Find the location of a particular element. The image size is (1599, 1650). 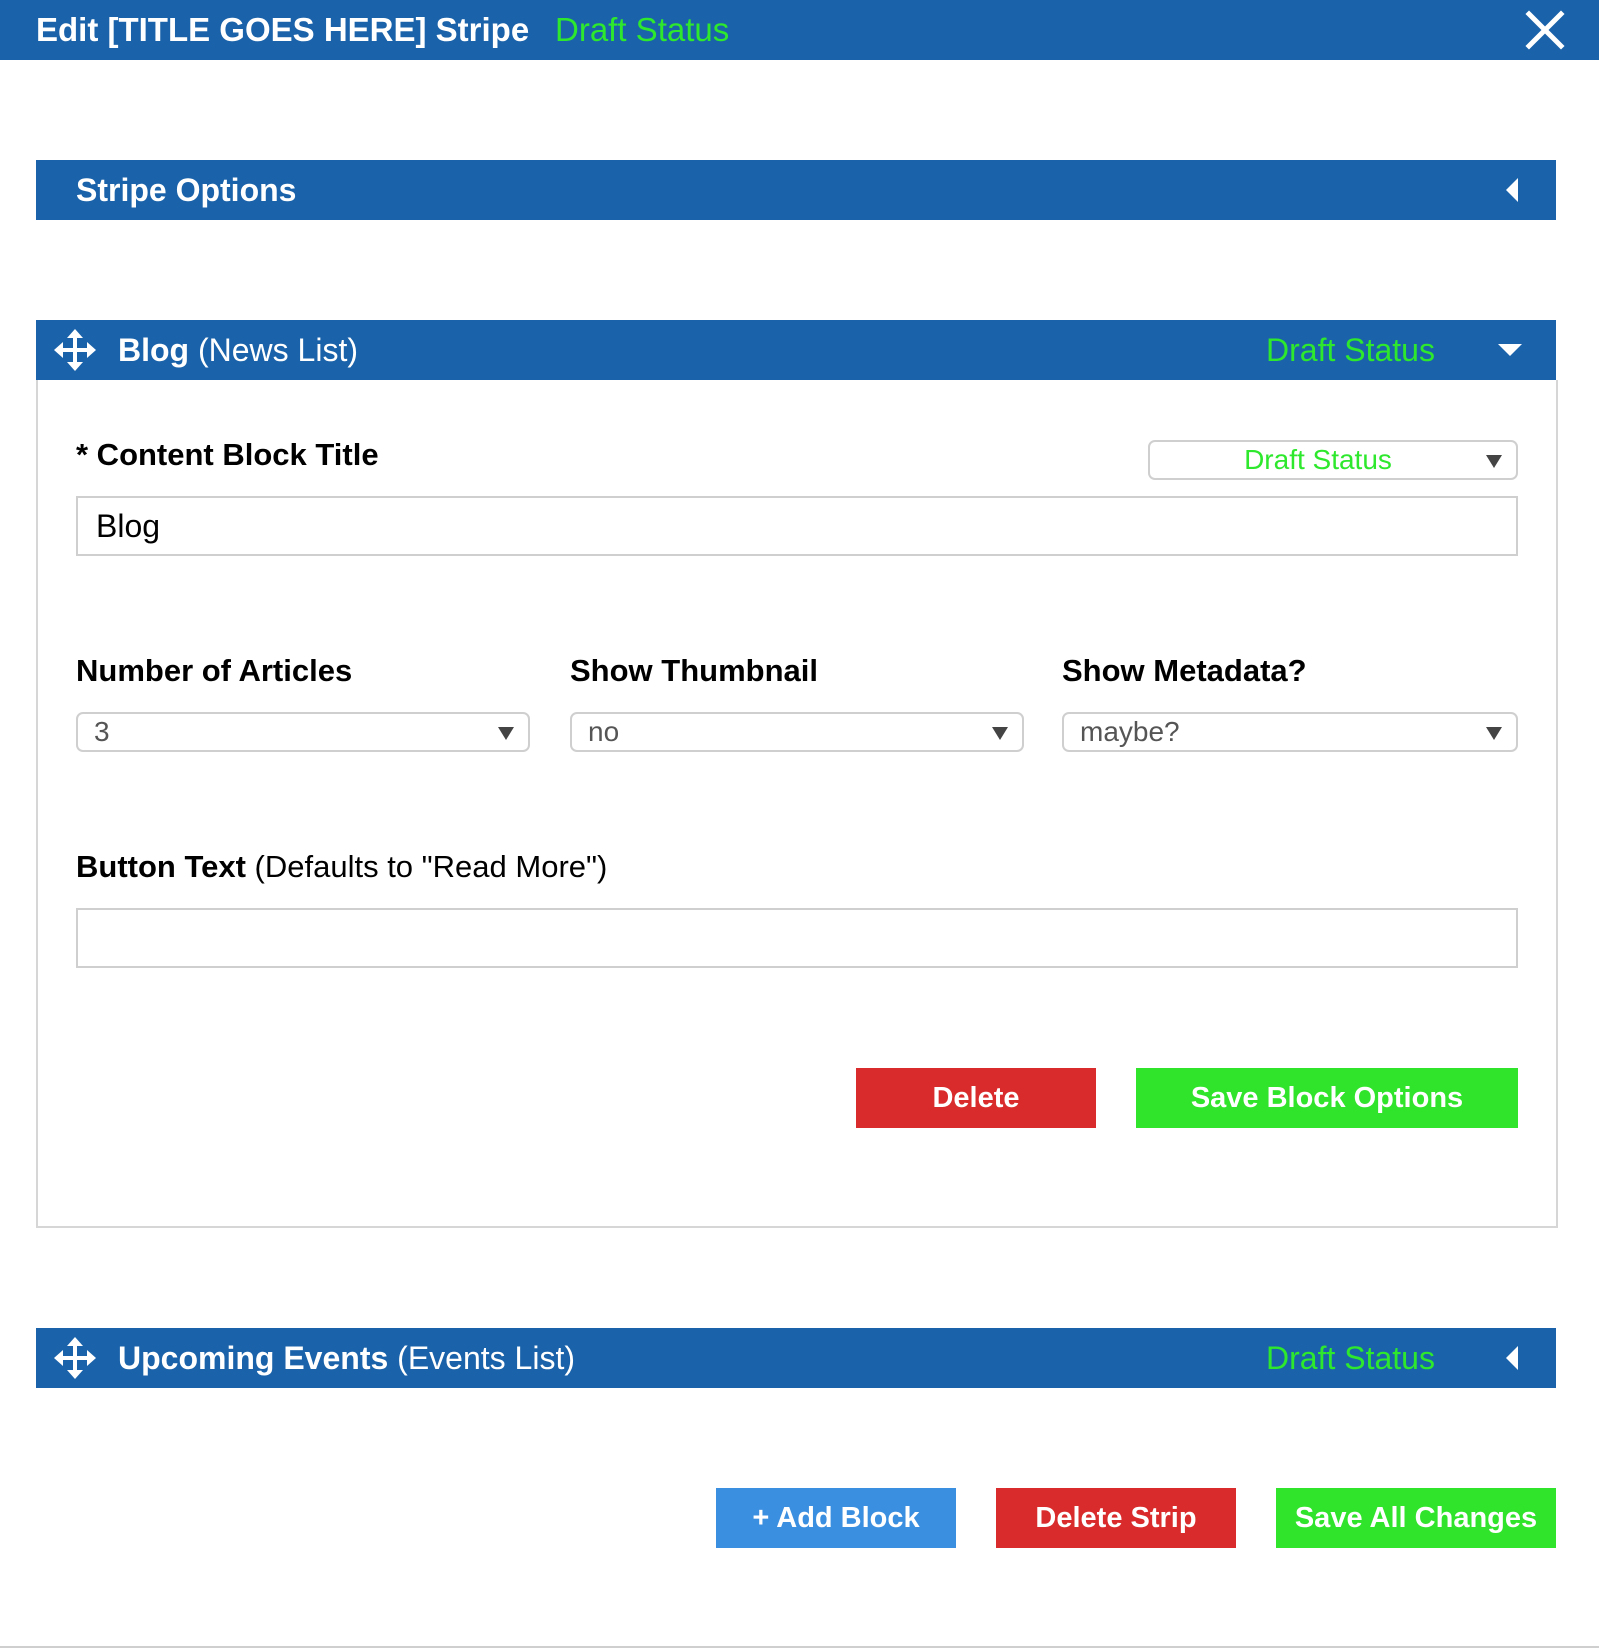

save-all-changes-button: Save All Changes is located at coordinates (1416, 1518).